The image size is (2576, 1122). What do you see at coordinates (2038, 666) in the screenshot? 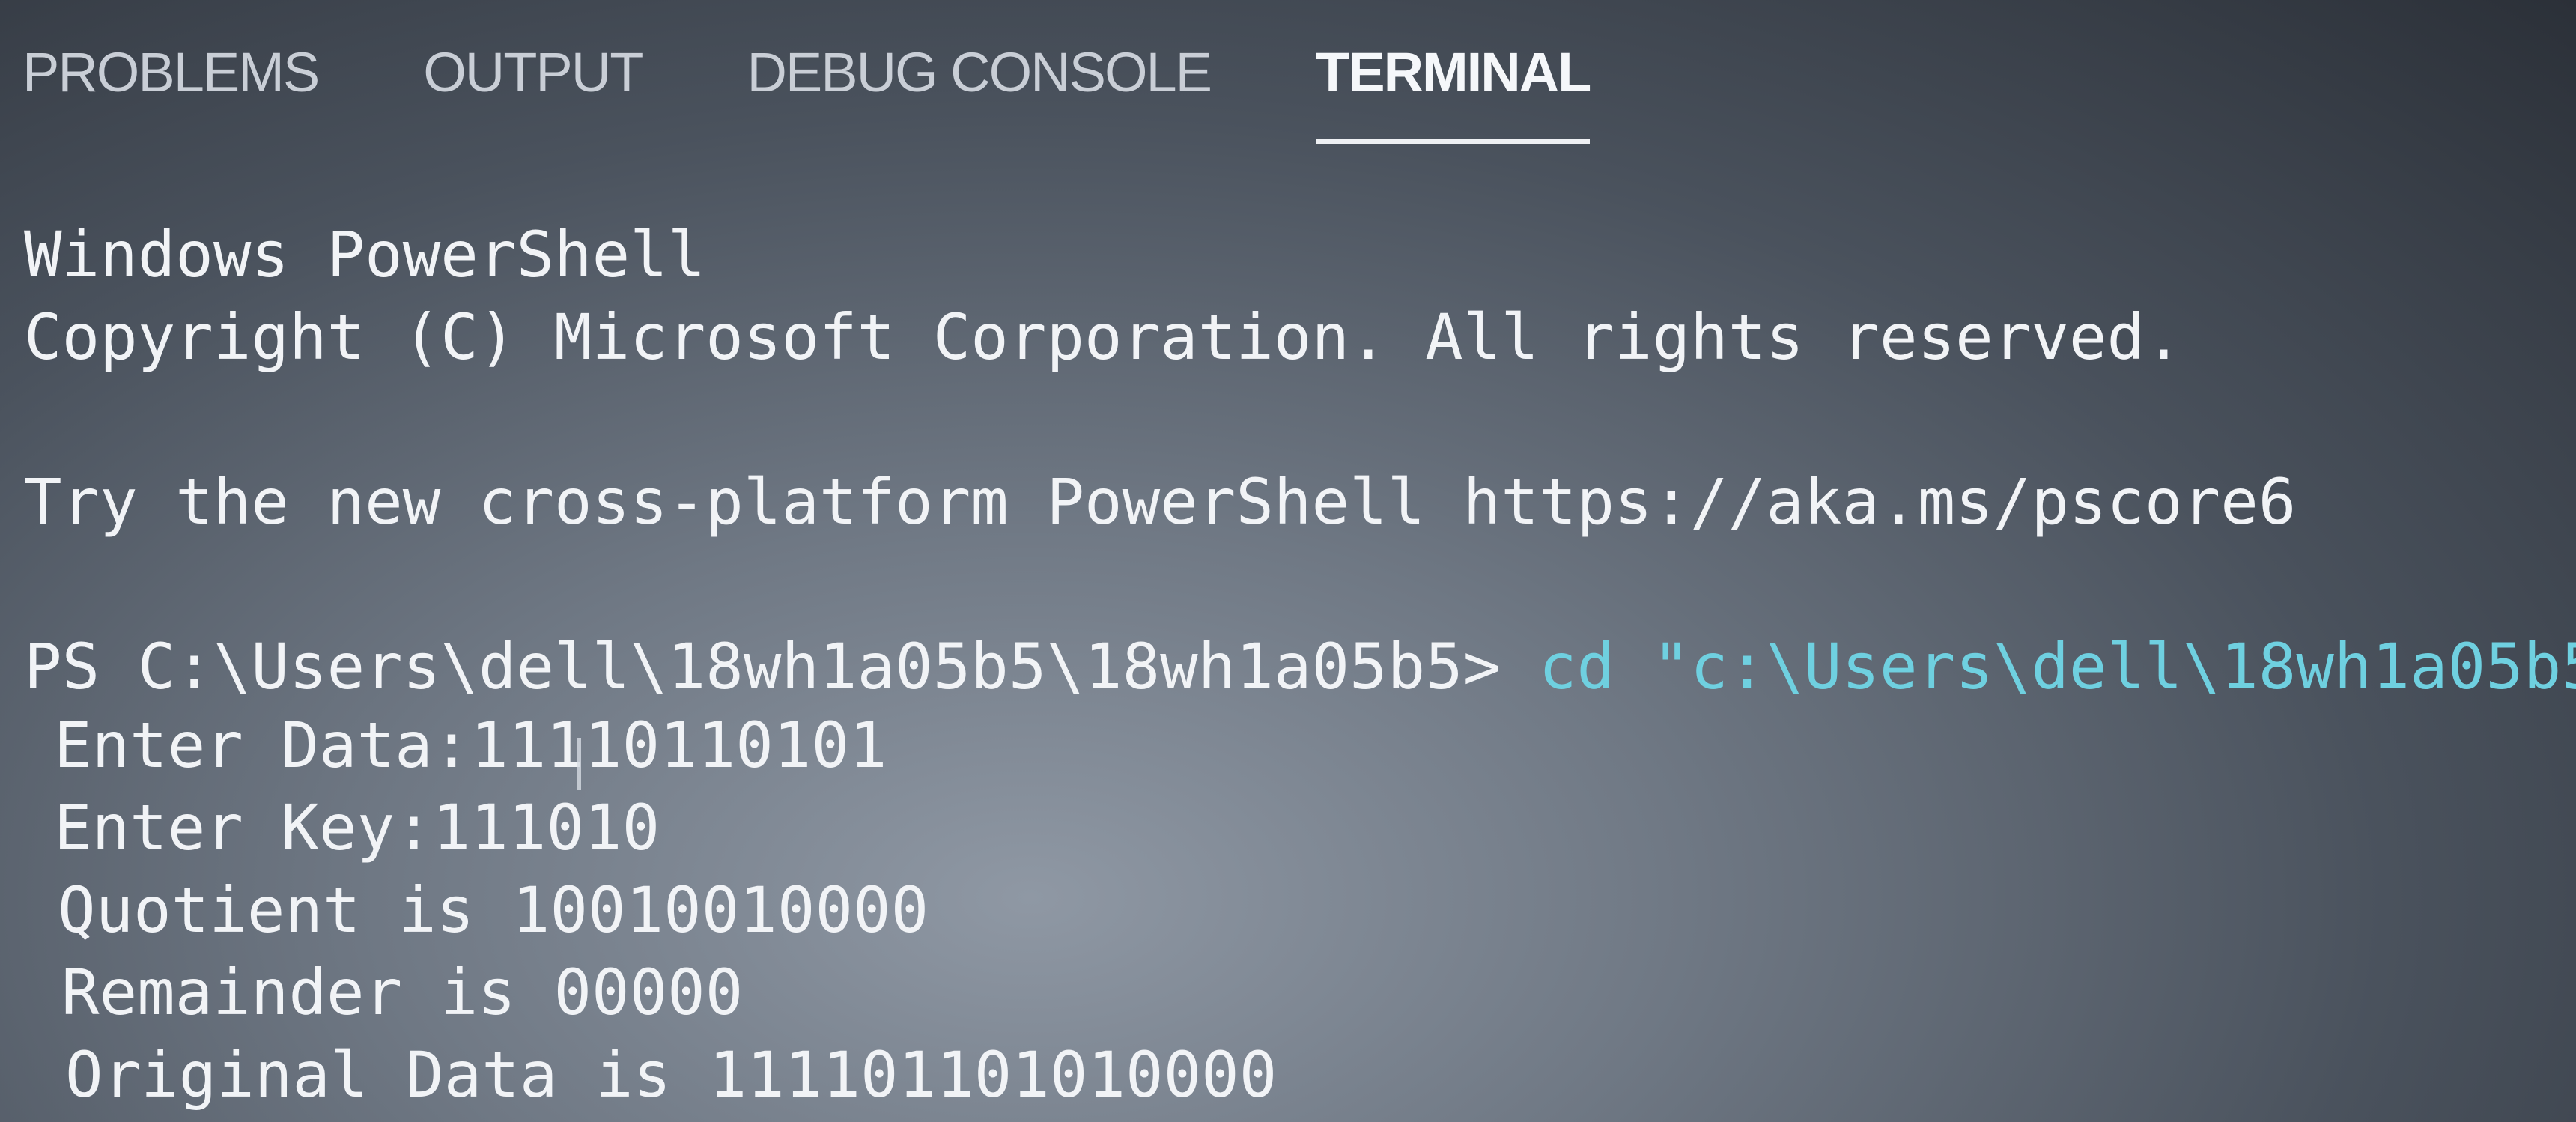
I see `prompt-command: cd "c:\Users\dell\18wh1a05b5` at bounding box center [2038, 666].